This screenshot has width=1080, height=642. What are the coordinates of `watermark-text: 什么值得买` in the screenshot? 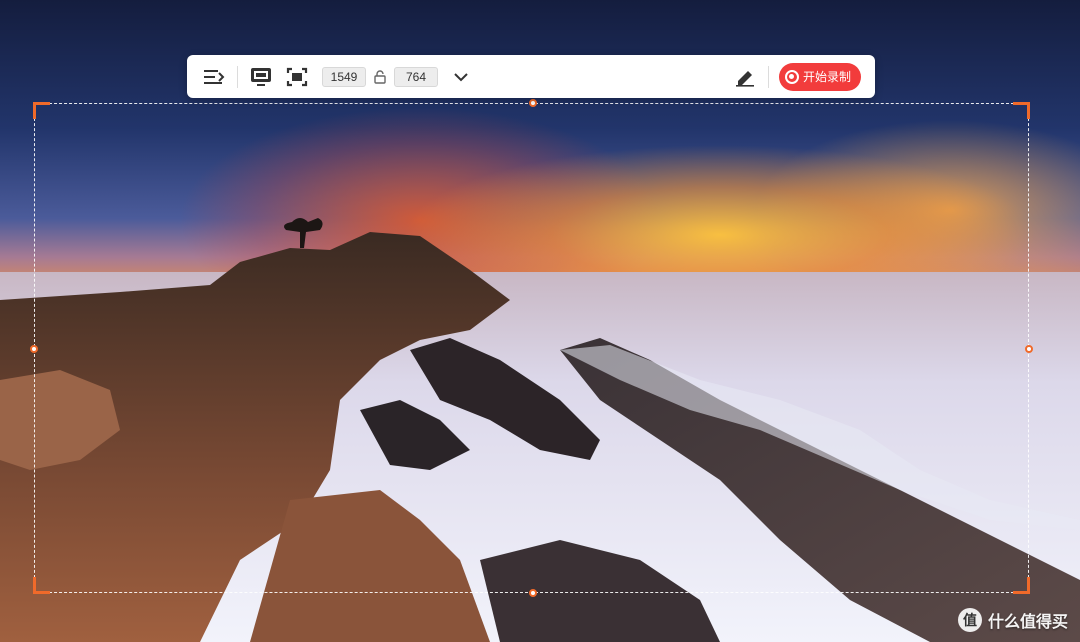 It's located at (1027, 622).